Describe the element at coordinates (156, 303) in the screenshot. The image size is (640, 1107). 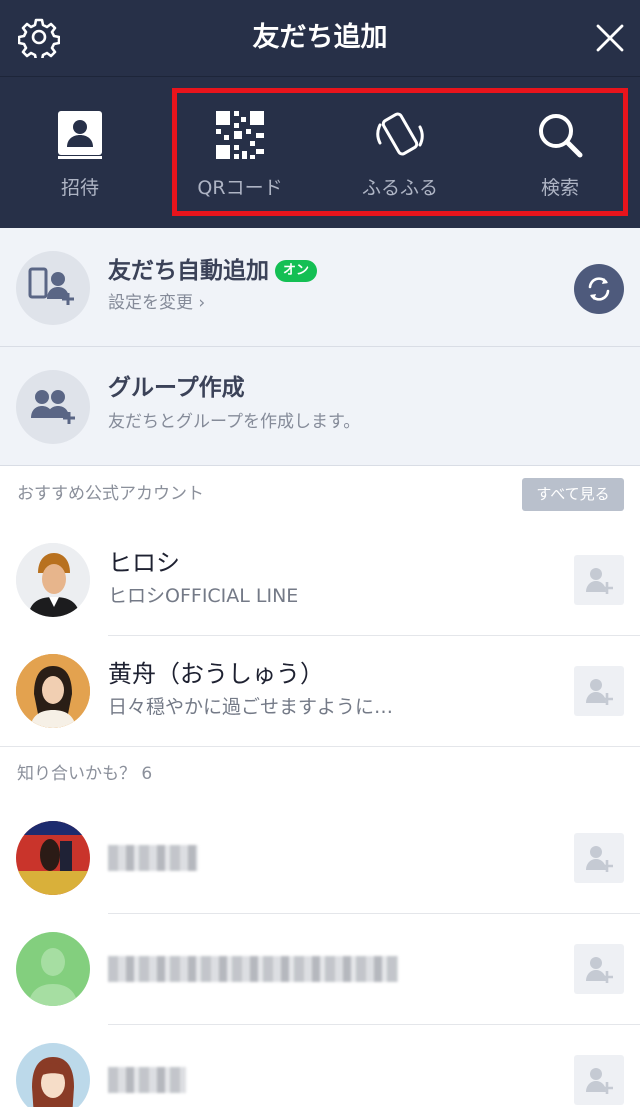
I see `auto-add-settings-link: 設定を変更 ›` at that location.